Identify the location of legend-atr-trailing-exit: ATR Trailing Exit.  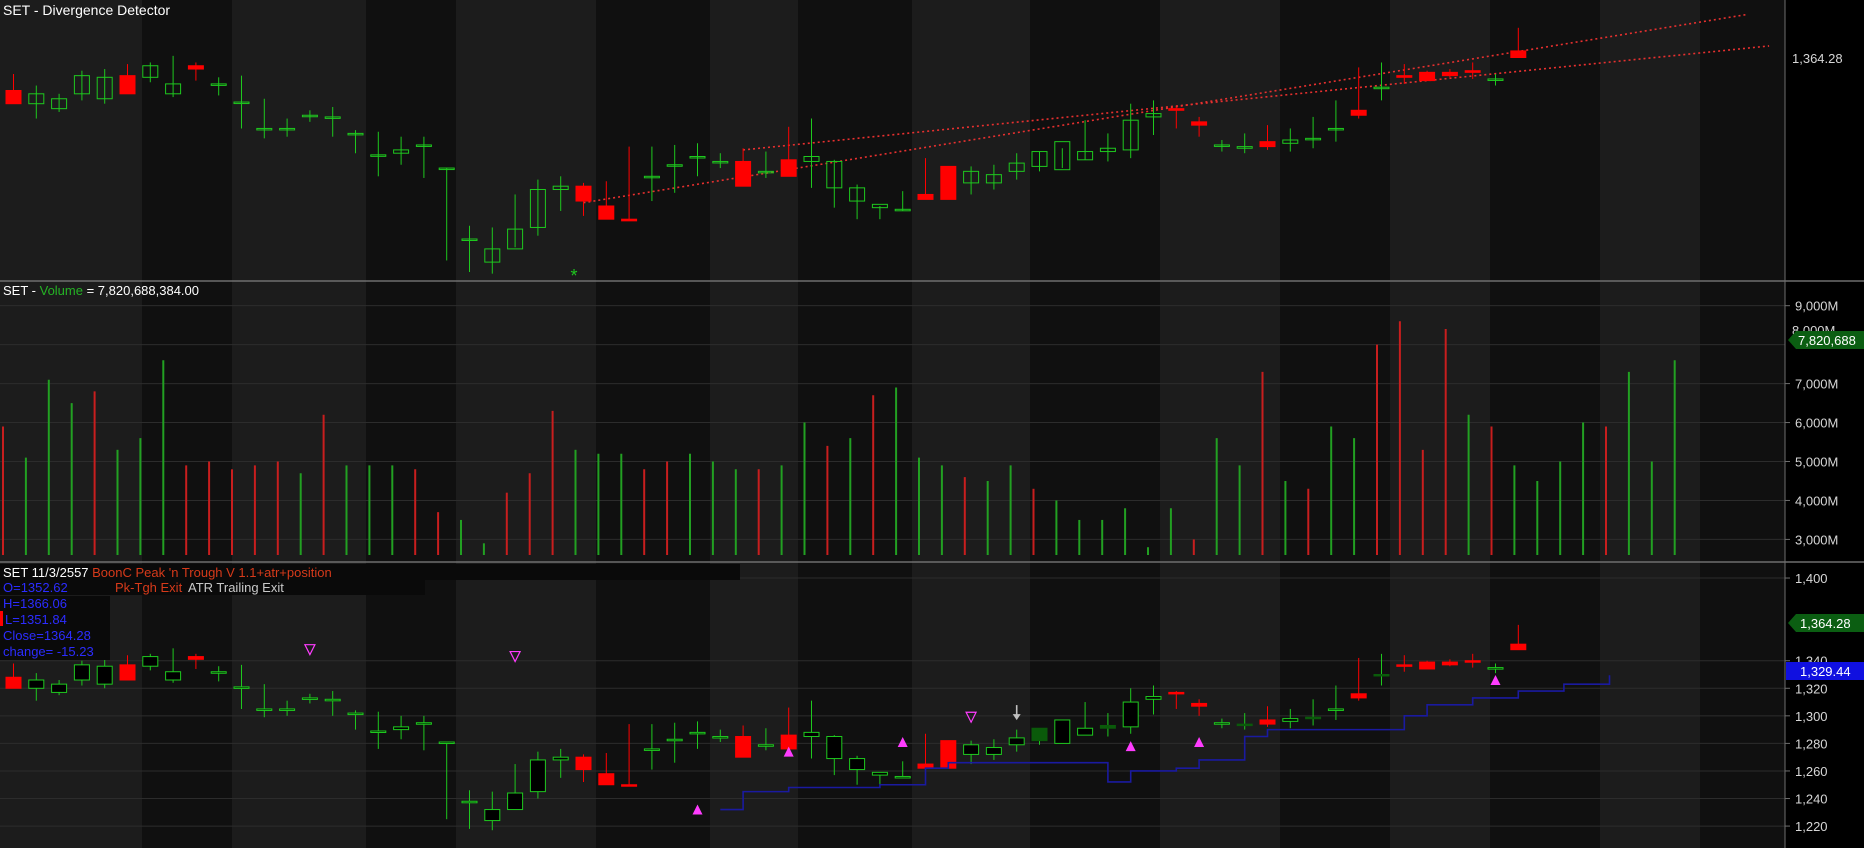
(236, 587).